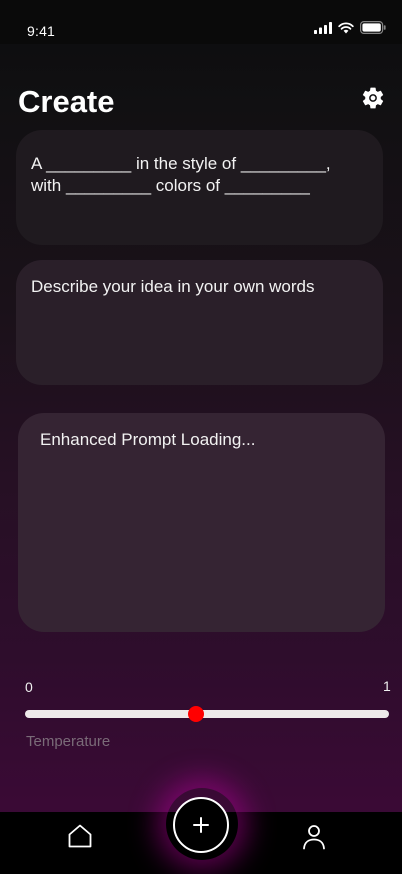 Image resolution: width=402 pixels, height=874 pixels. I want to click on user-icon, so click(314, 837).